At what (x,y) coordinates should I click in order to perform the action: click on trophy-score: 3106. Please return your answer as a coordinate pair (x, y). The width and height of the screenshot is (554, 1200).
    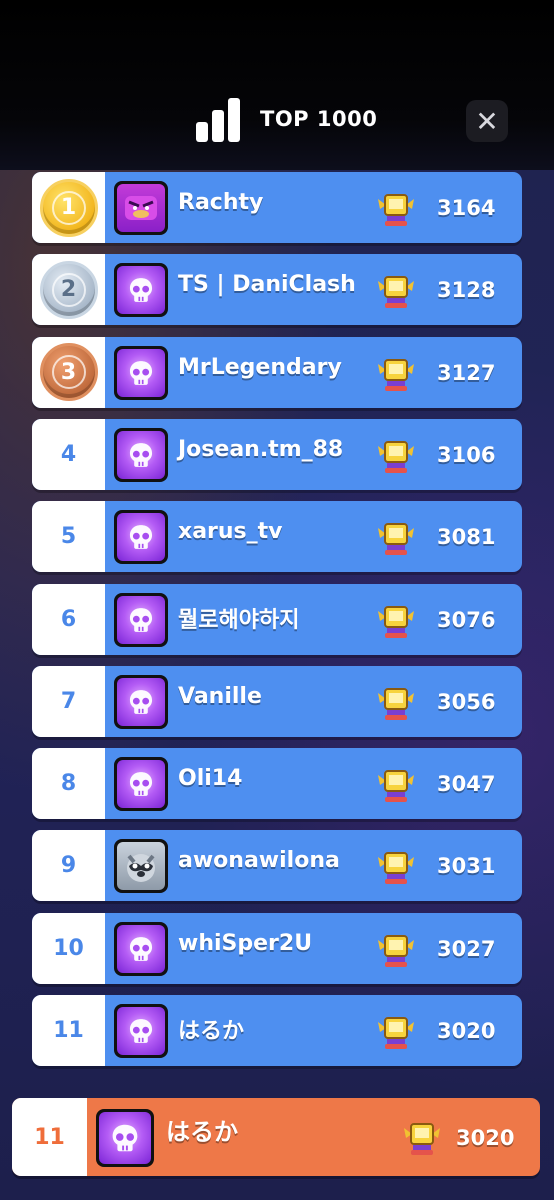
    Looking at the image, I should click on (466, 454).